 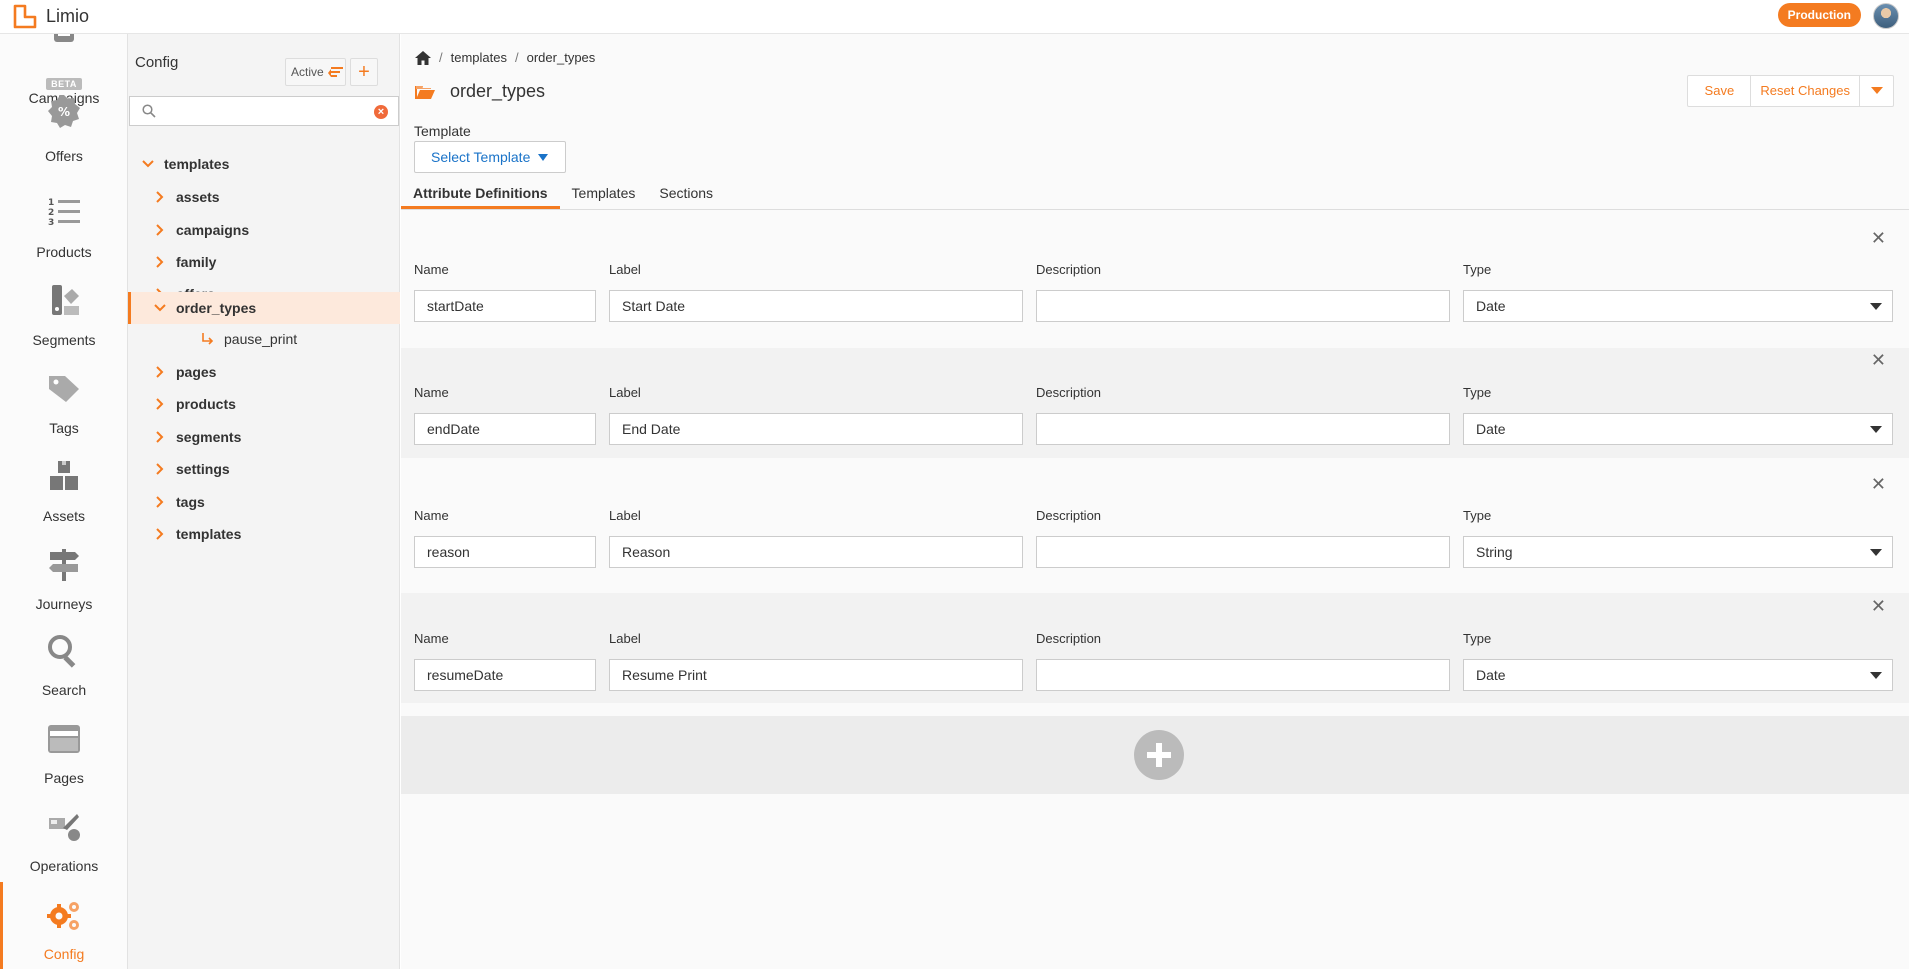 What do you see at coordinates (264, 502) in the screenshot?
I see `tree-item-tags: tags` at bounding box center [264, 502].